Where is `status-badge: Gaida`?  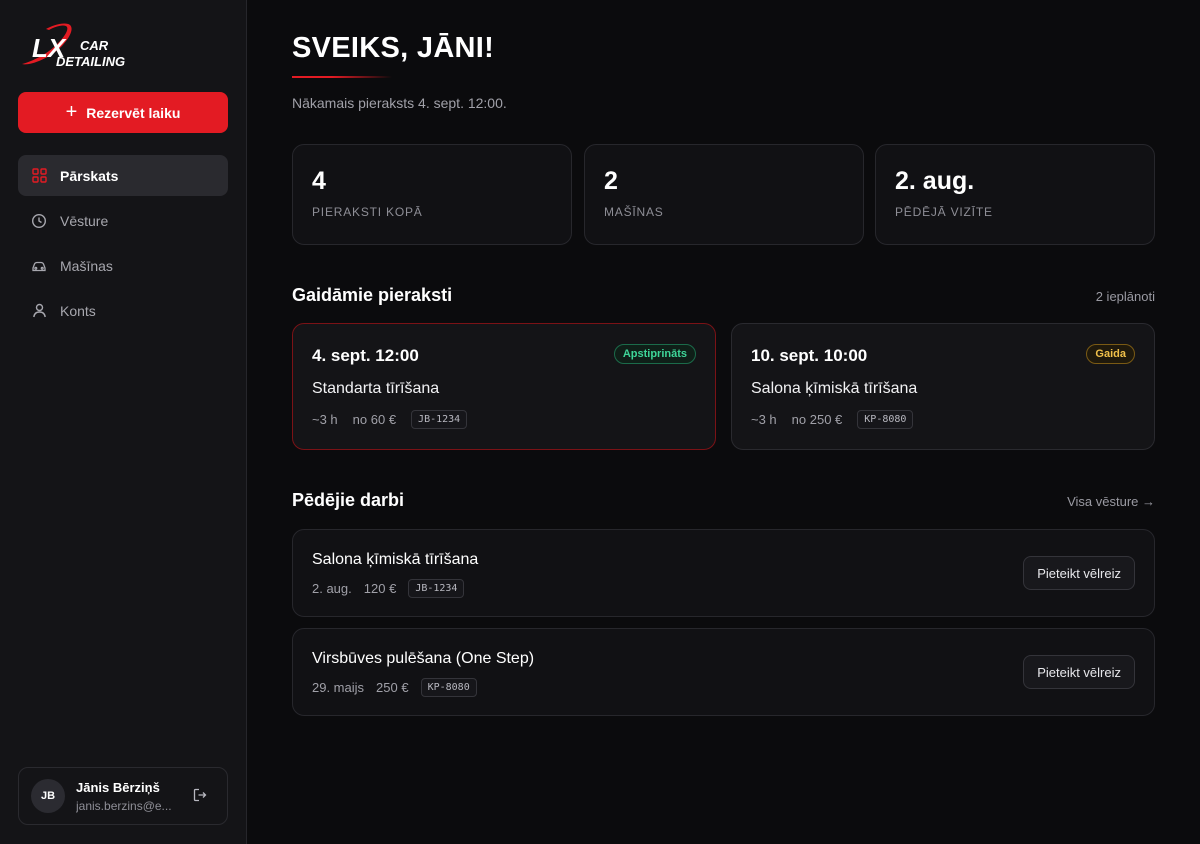
status-badge: Gaida is located at coordinates (1110, 354).